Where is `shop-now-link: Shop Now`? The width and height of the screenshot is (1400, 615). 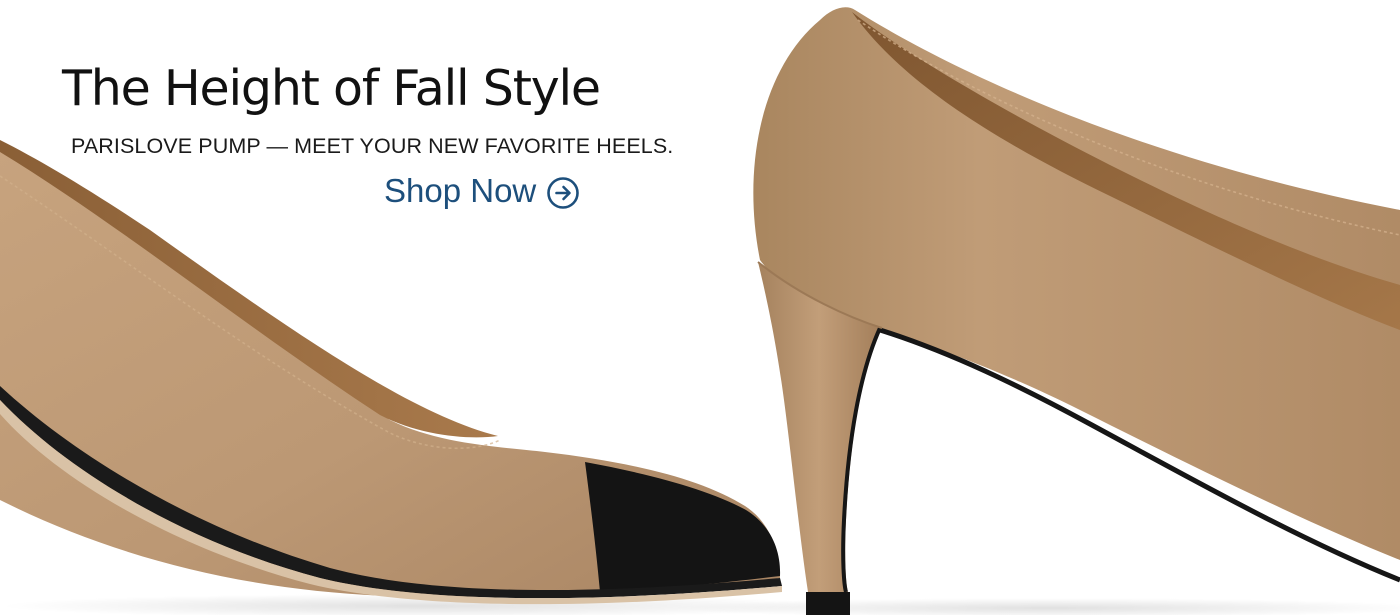
shop-now-link: Shop Now is located at coordinates (482, 191).